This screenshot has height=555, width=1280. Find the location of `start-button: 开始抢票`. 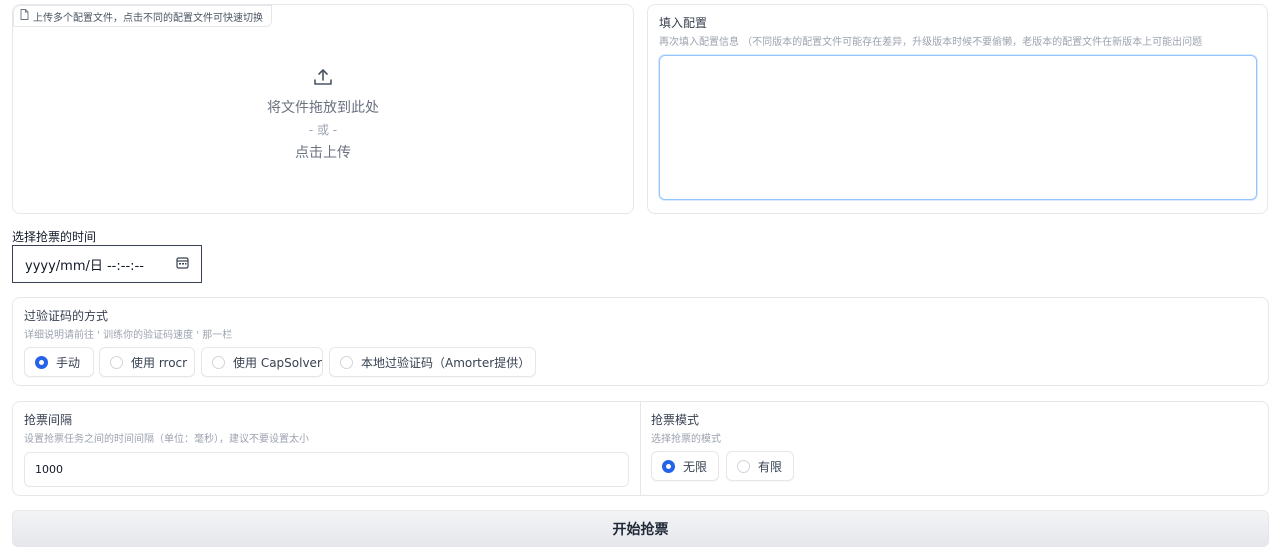

start-button: 开始抢票 is located at coordinates (640, 528).